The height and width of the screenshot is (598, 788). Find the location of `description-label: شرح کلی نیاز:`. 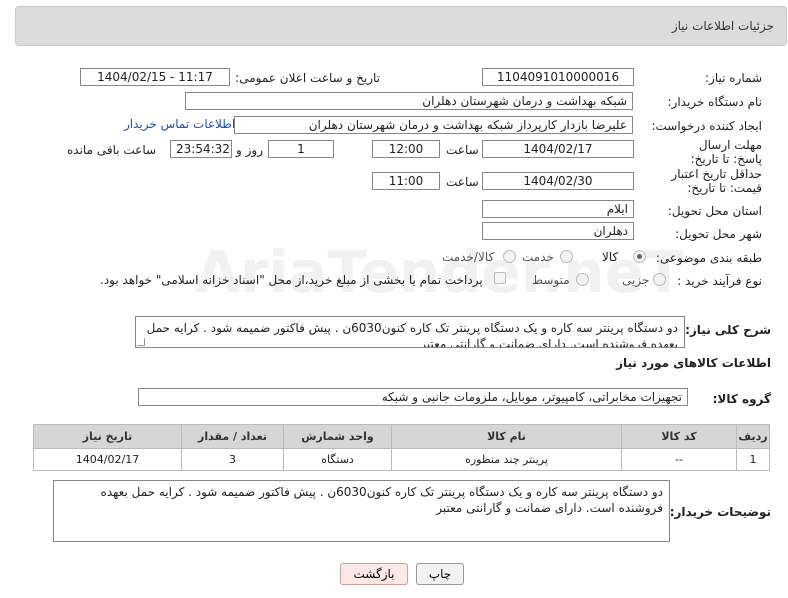

description-label: شرح کلی نیاز: is located at coordinates (728, 330).